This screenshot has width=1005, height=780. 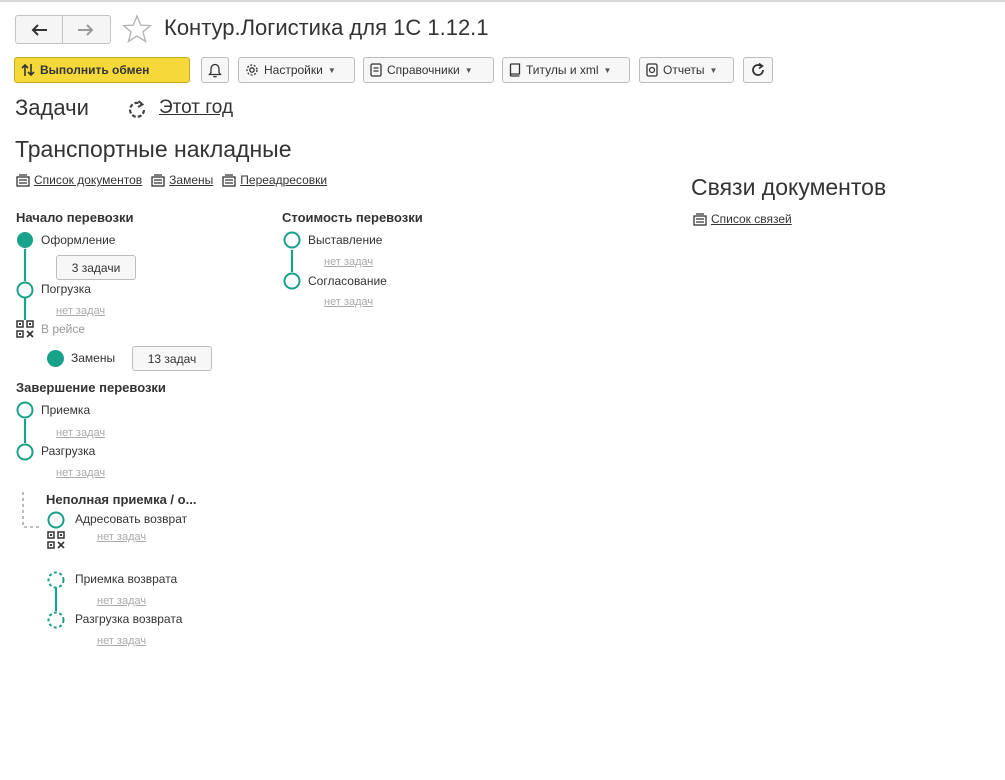 I want to click on catalogs-label: Справочники, so click(x=423, y=70).